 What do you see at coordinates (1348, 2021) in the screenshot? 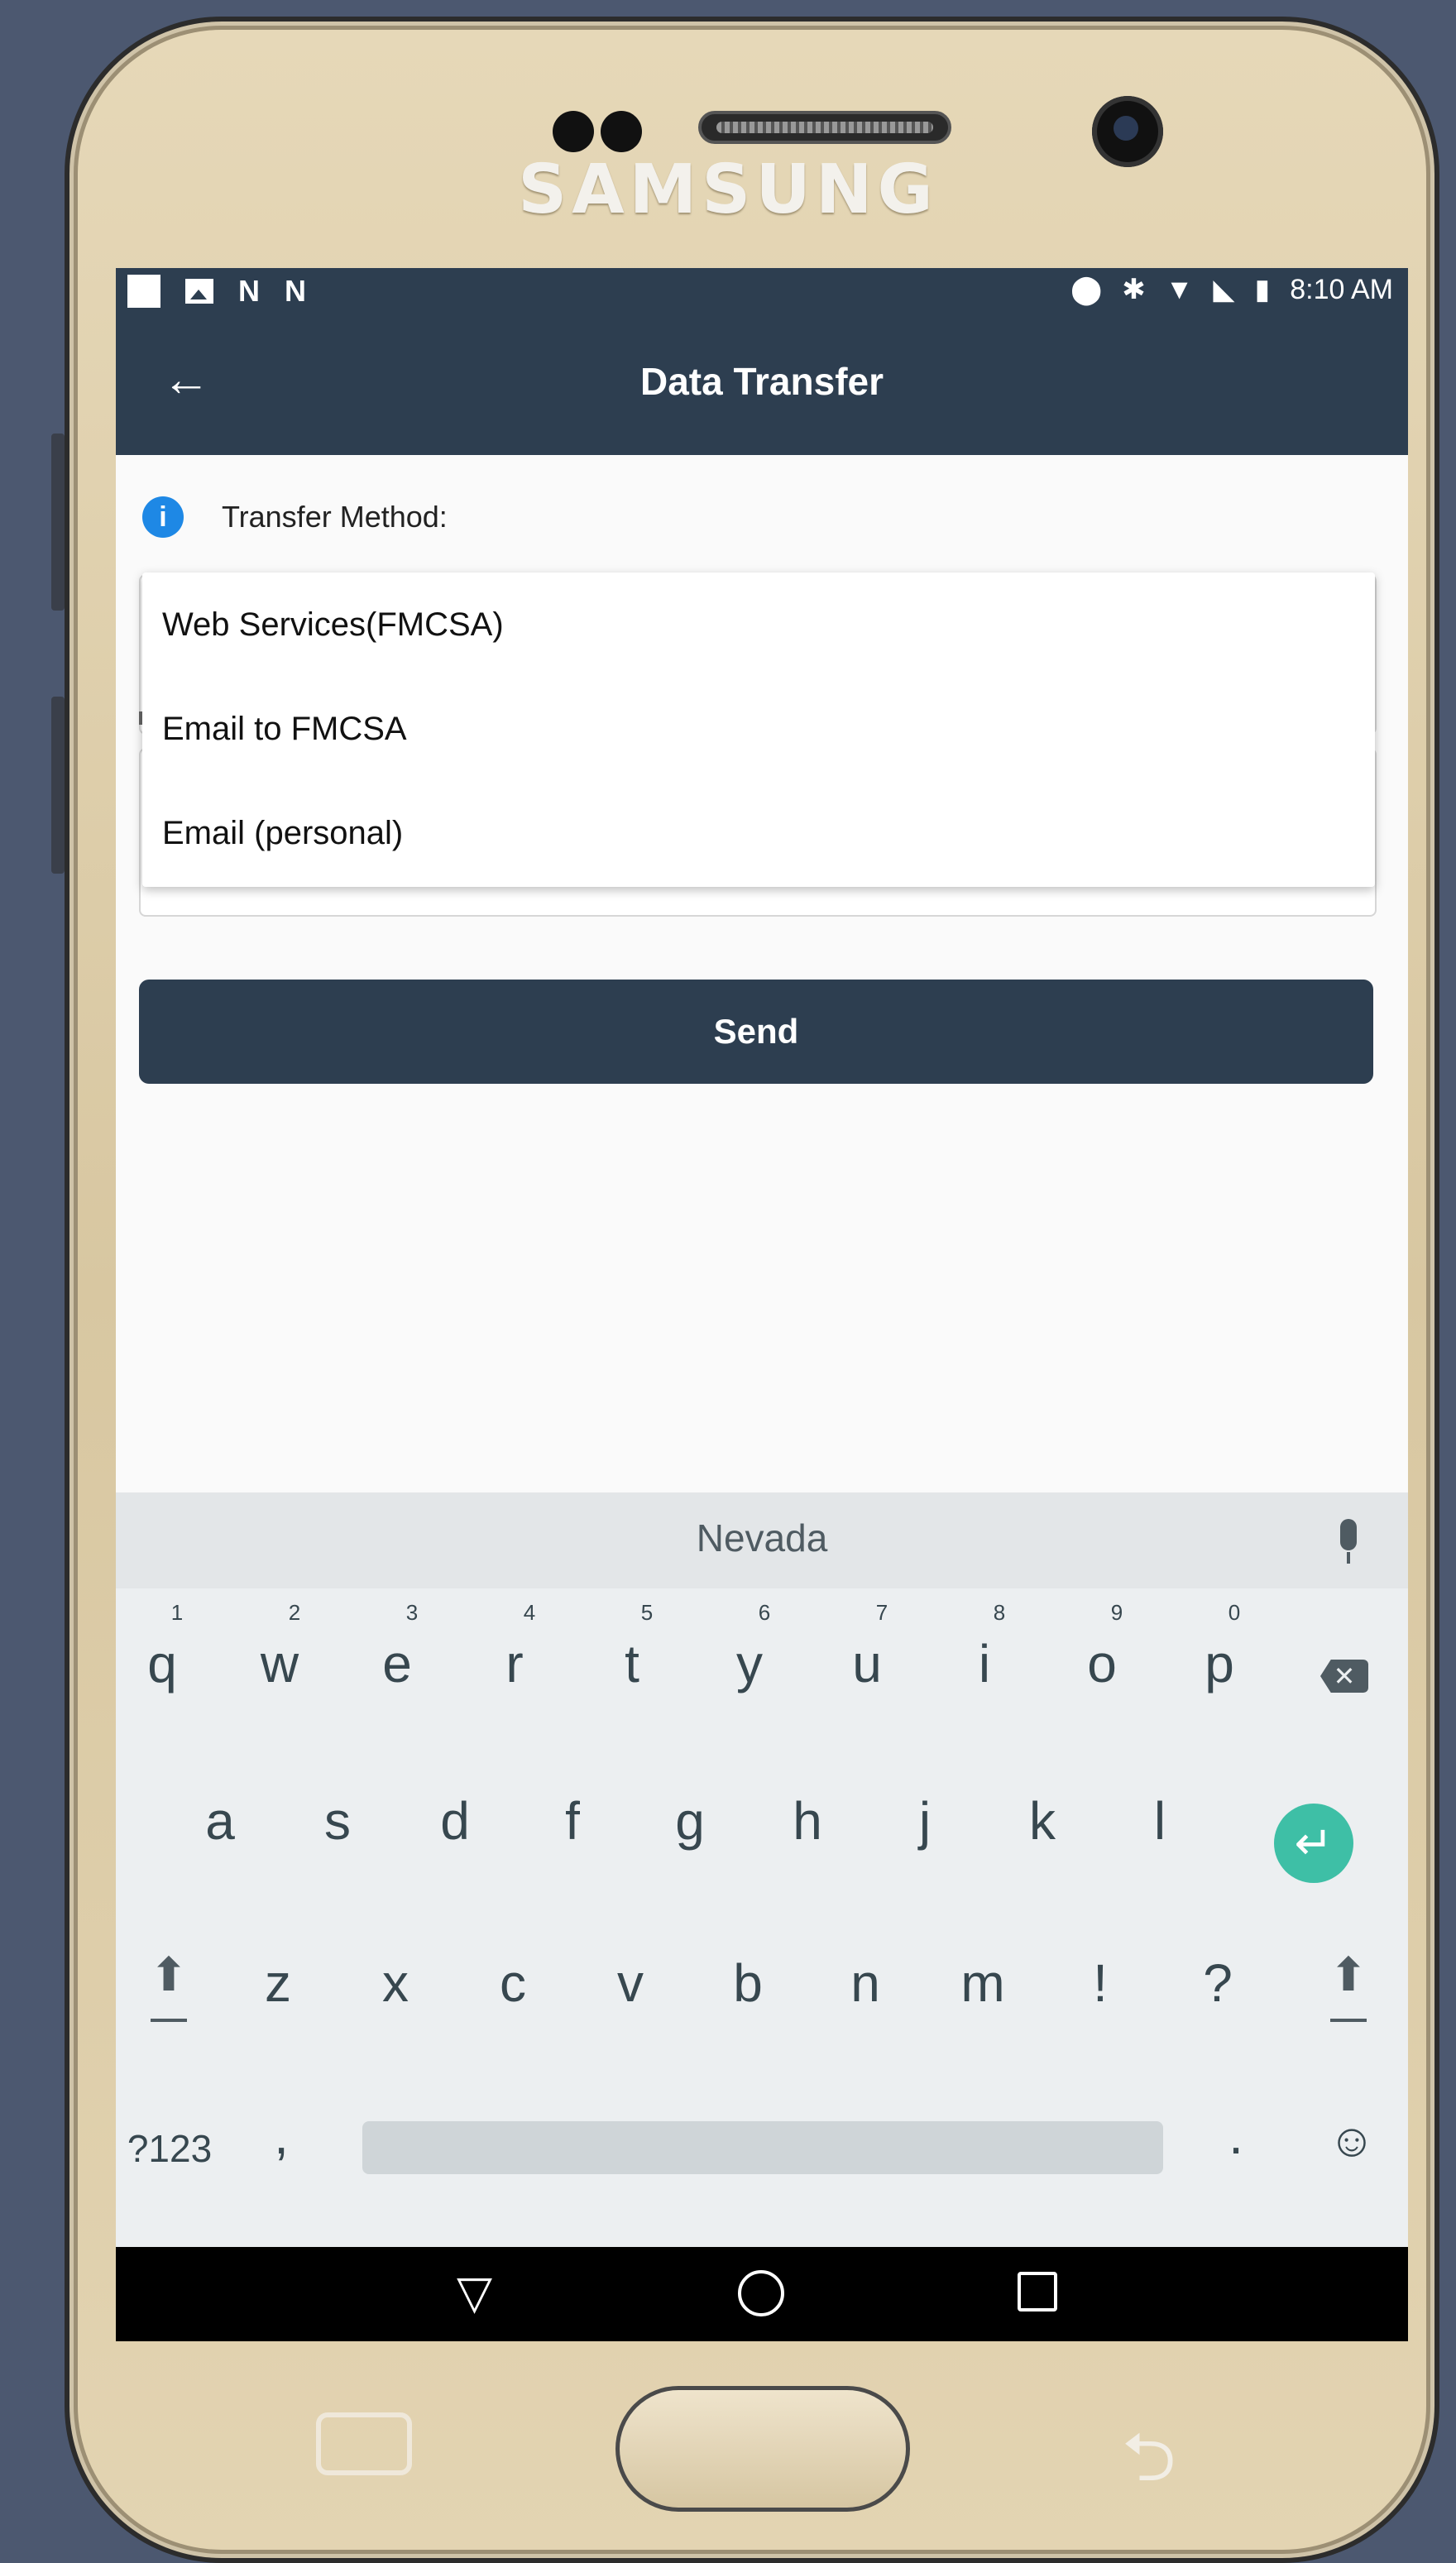
I see `shift-right-underline` at bounding box center [1348, 2021].